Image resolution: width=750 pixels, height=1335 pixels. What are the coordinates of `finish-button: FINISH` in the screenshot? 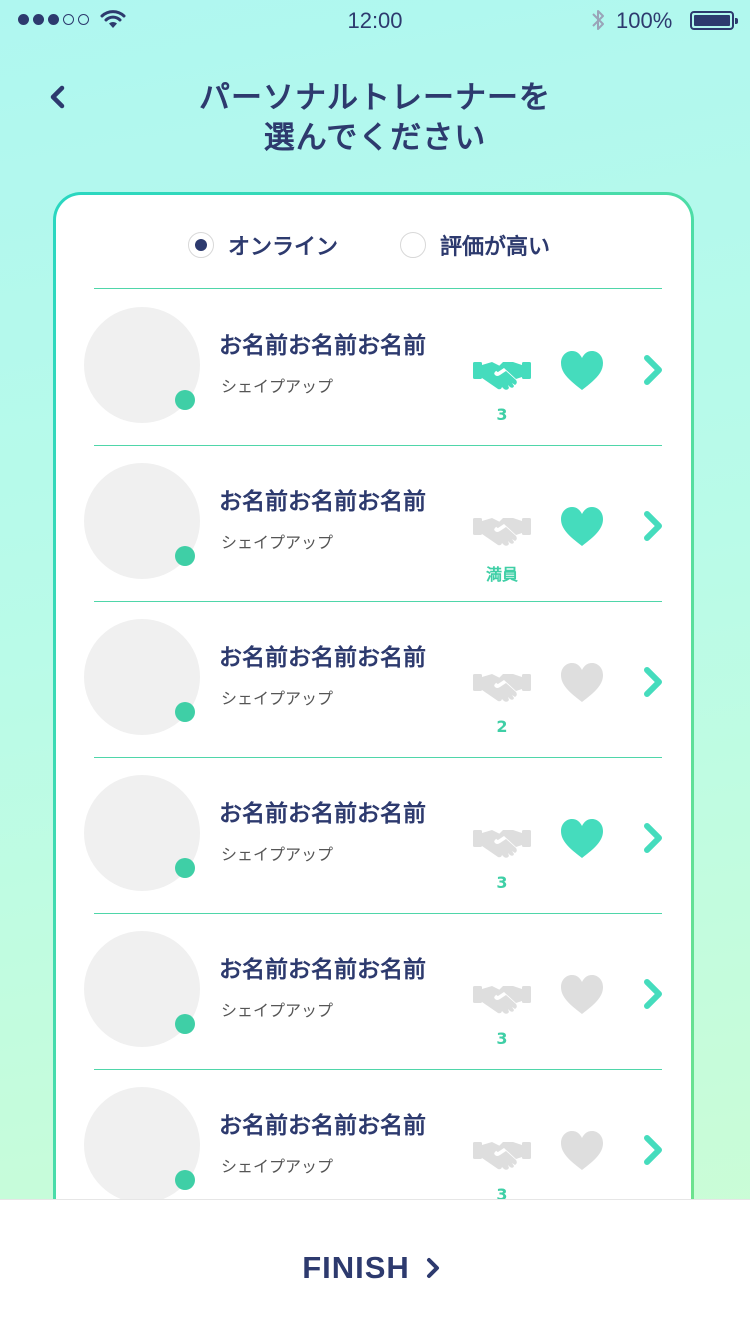 It's located at (375, 1268).